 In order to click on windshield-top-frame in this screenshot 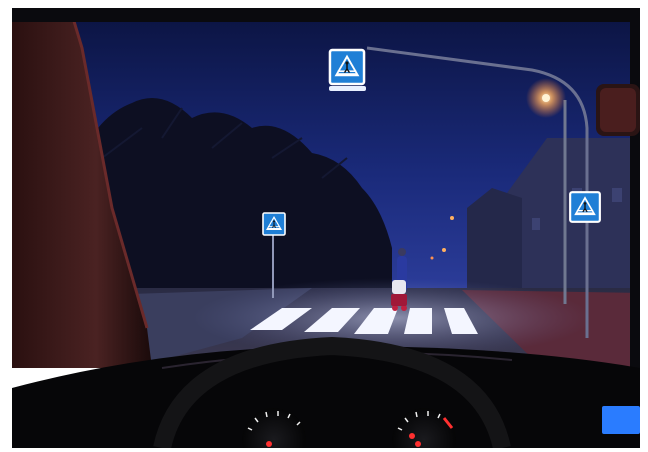, I will do `click(326, 15)`.